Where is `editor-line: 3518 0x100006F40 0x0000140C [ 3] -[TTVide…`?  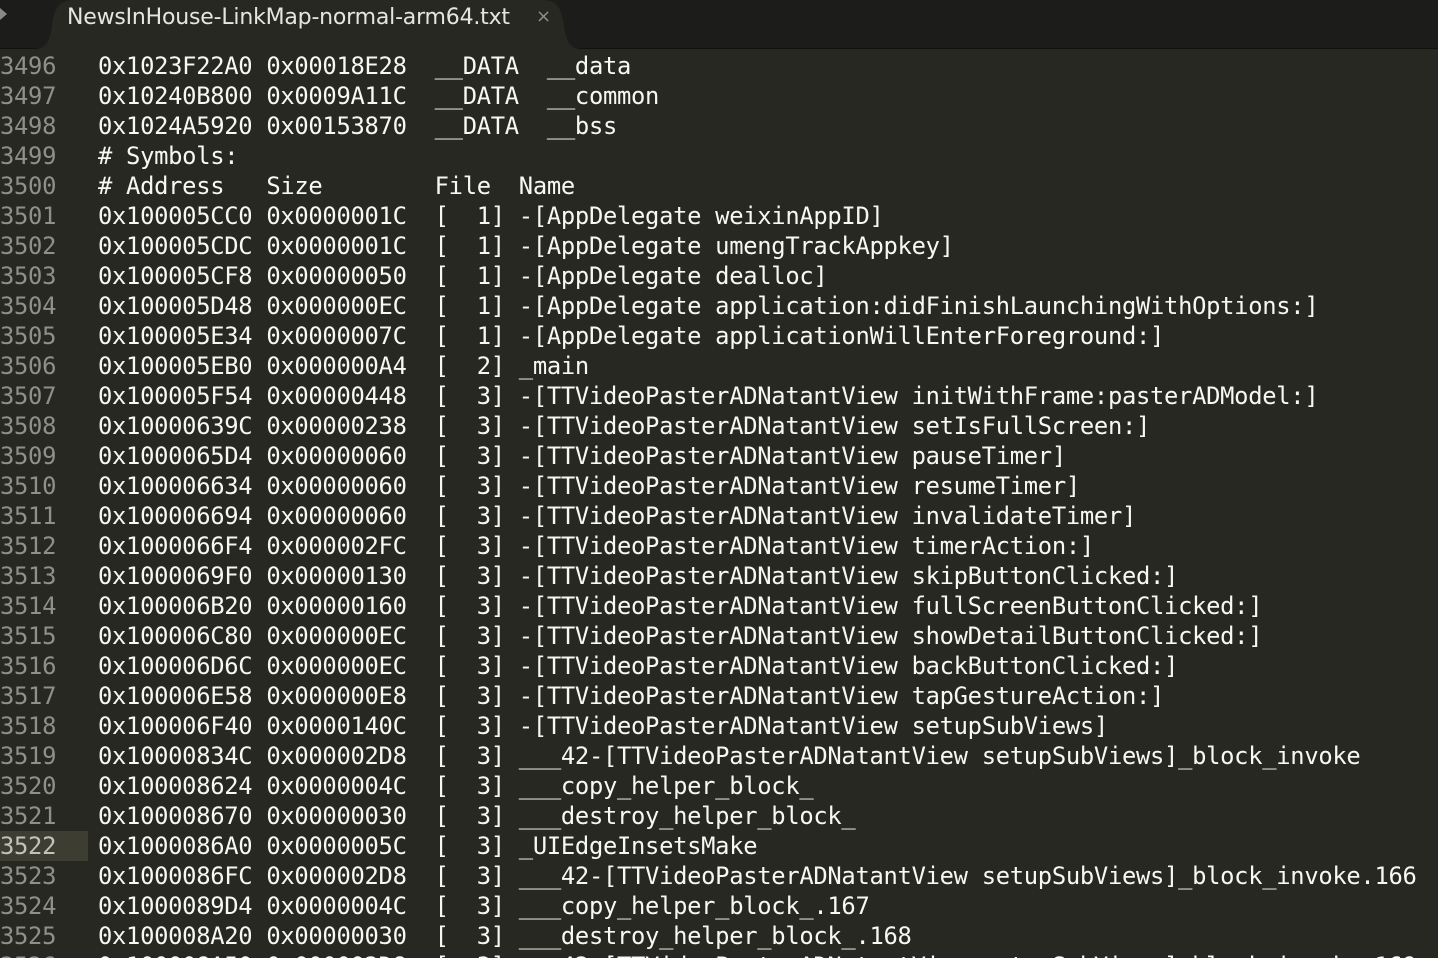
editor-line: 3518 0x100006F40 0x0000140C [ 3] -[TTVide… is located at coordinates (719, 726).